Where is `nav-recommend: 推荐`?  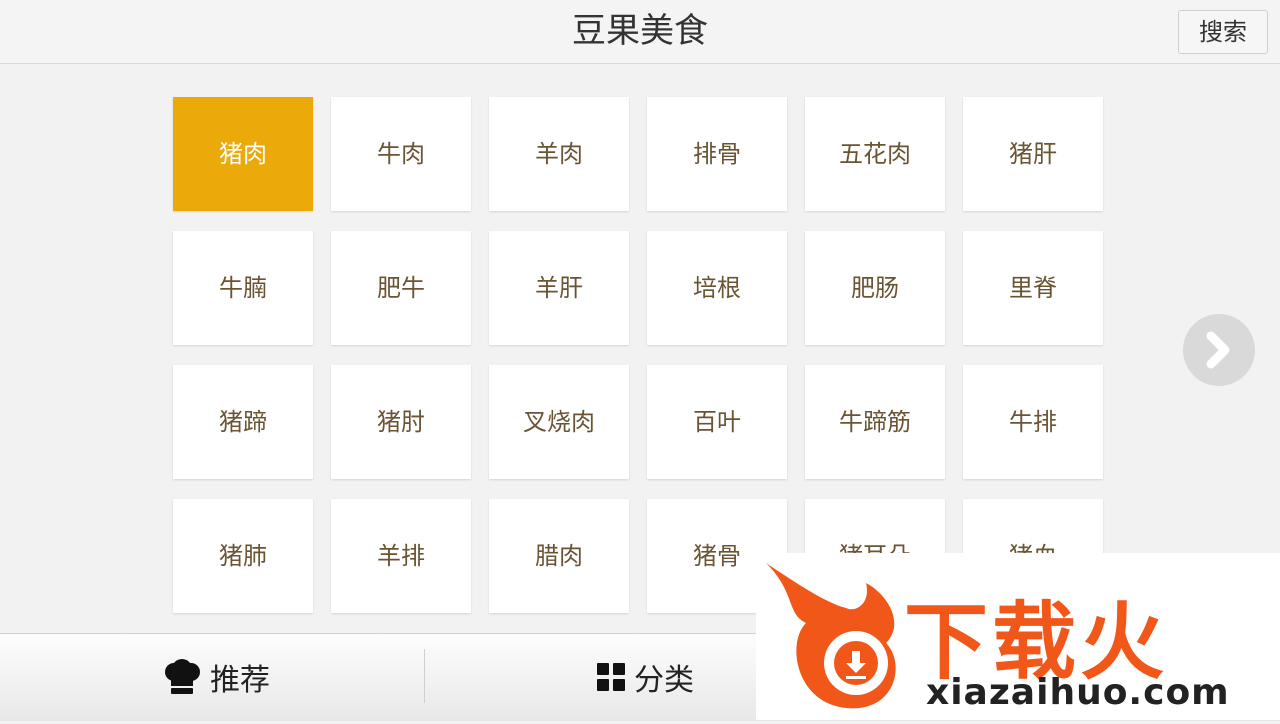 nav-recommend: 推荐 is located at coordinates (216, 676).